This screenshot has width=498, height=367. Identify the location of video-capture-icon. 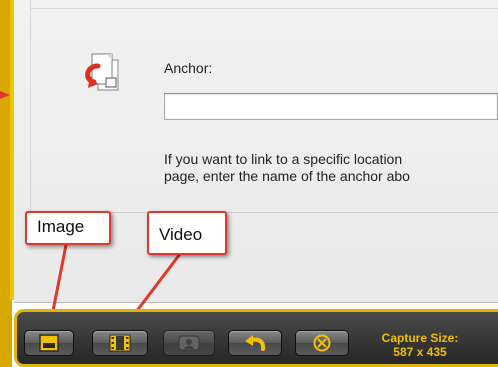
(120, 343).